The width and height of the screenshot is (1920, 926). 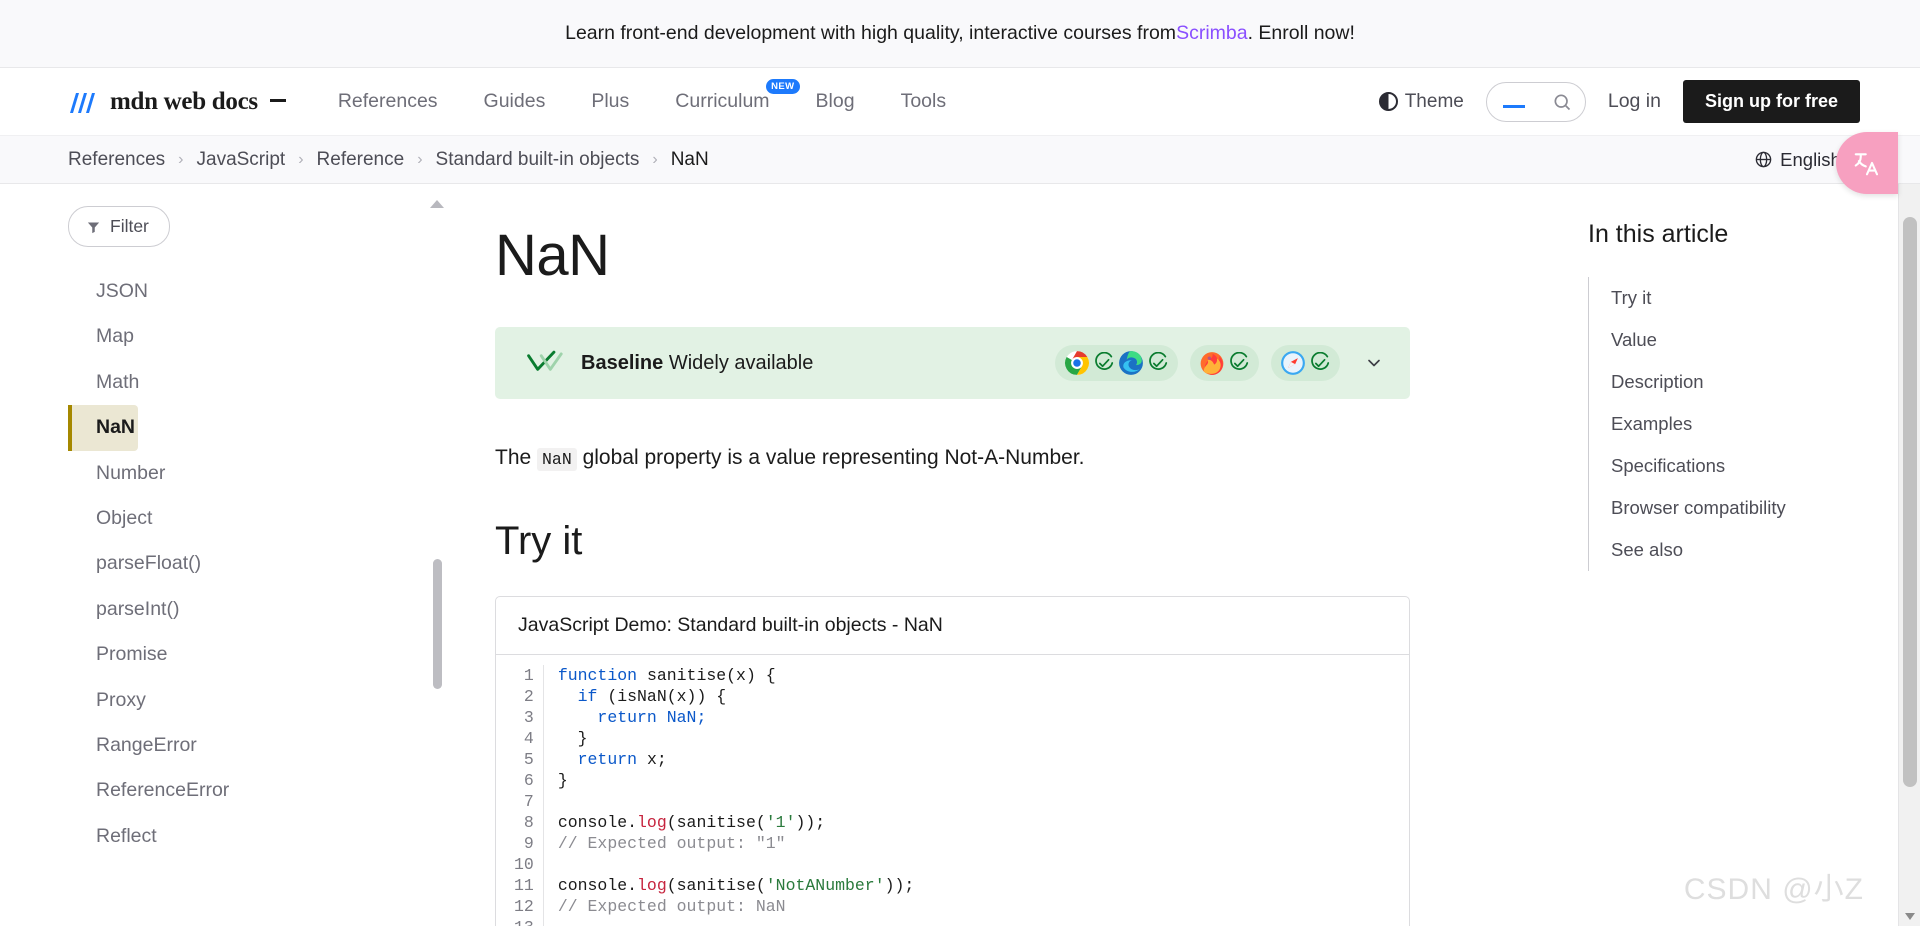 I want to click on baseline-label: Baseline, so click(x=622, y=362).